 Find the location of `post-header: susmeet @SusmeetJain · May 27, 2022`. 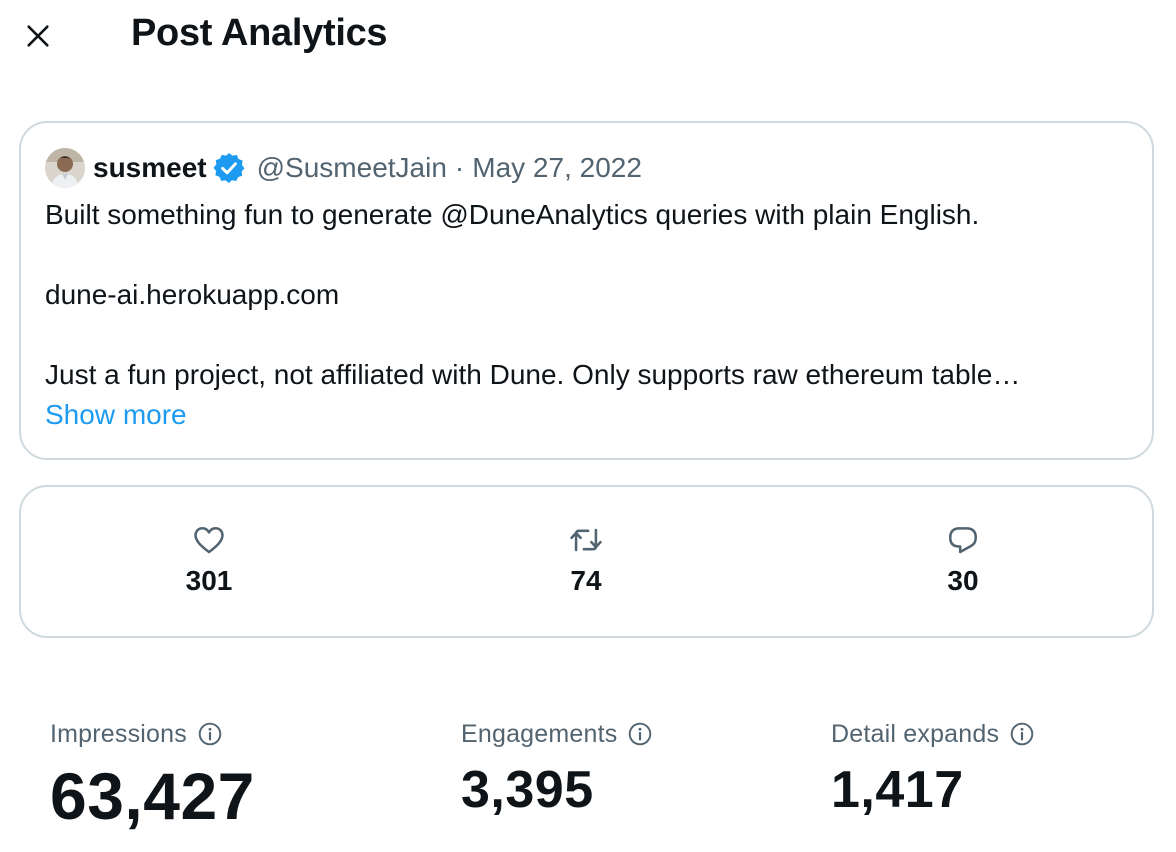

post-header: susmeet @SusmeetJain · May 27, 2022 is located at coordinates (343, 168).